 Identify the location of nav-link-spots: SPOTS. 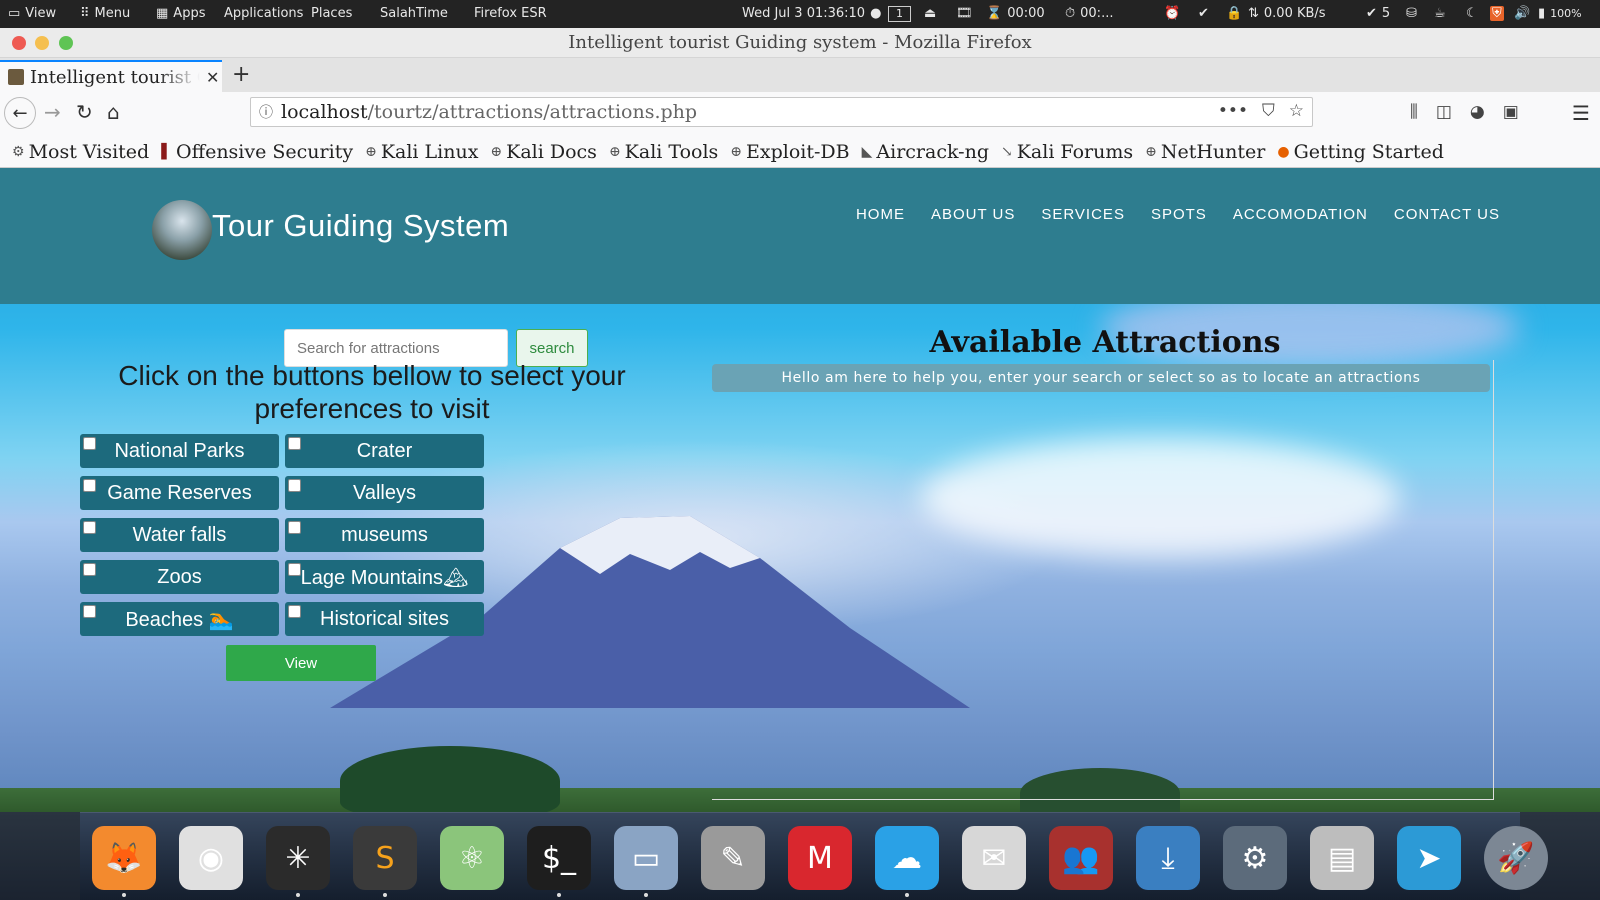
(1179, 214).